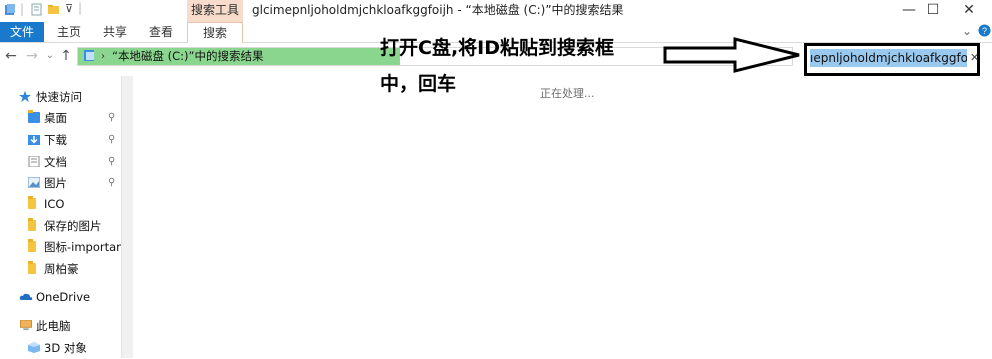 Image resolution: width=992 pixels, height=359 pixels. What do you see at coordinates (34, 140) in the screenshot?
I see `download-folder-icon` at bounding box center [34, 140].